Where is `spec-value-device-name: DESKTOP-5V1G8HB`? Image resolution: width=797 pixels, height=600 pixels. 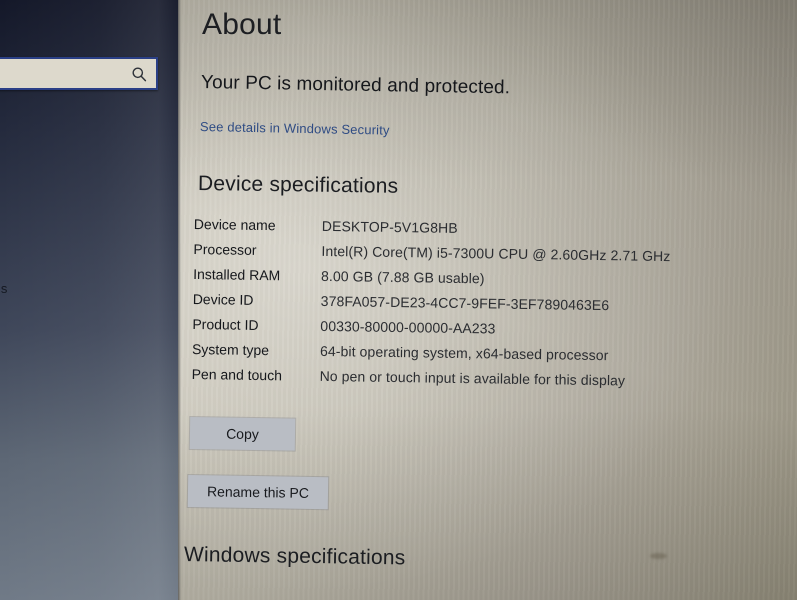 spec-value-device-name: DESKTOP-5V1G8HB is located at coordinates (389, 226).